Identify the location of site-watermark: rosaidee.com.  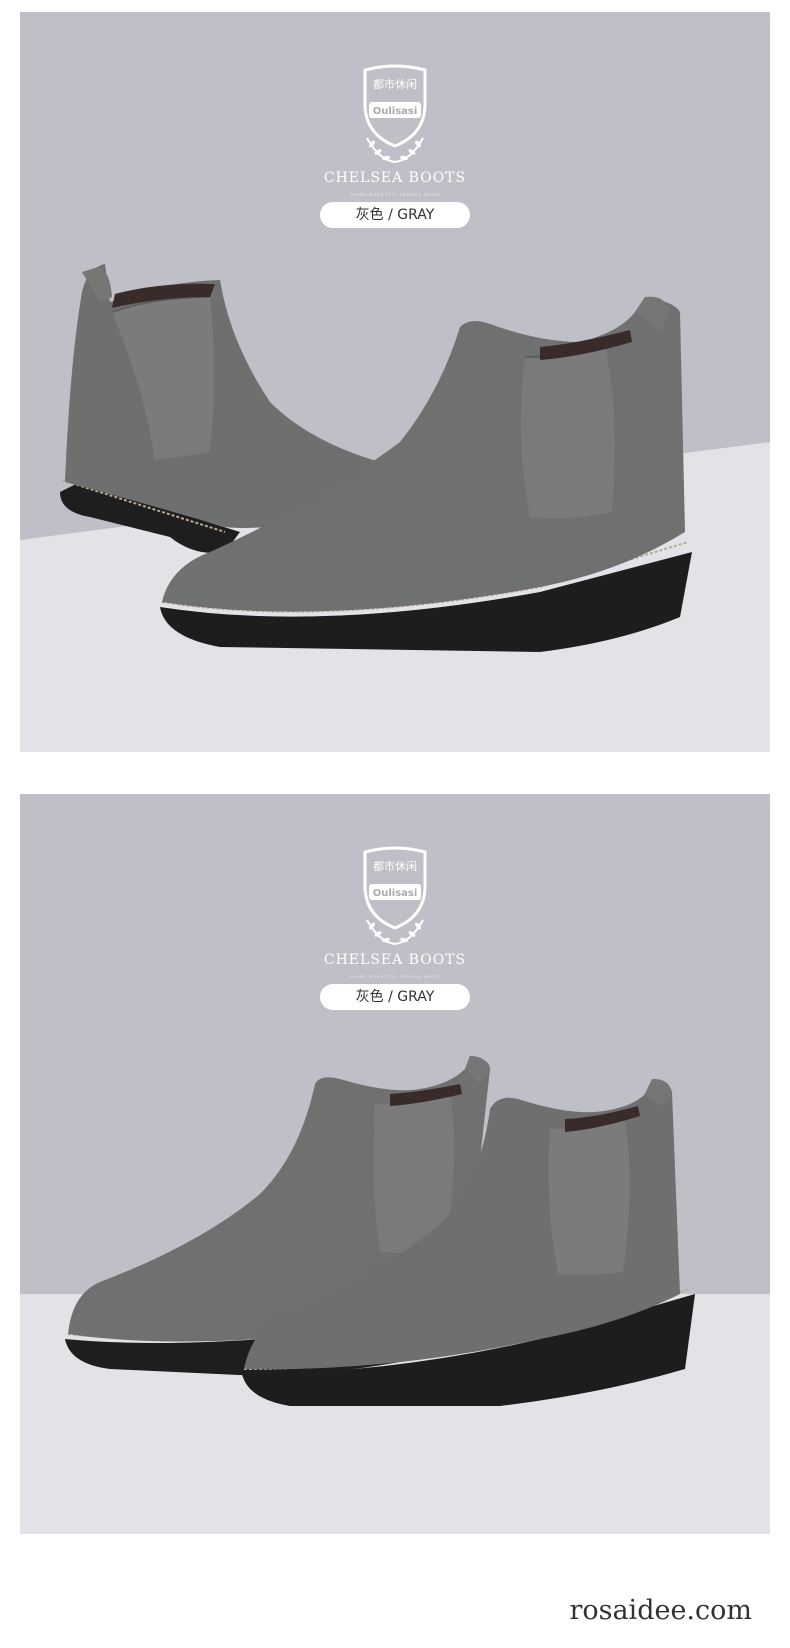
(660, 1610).